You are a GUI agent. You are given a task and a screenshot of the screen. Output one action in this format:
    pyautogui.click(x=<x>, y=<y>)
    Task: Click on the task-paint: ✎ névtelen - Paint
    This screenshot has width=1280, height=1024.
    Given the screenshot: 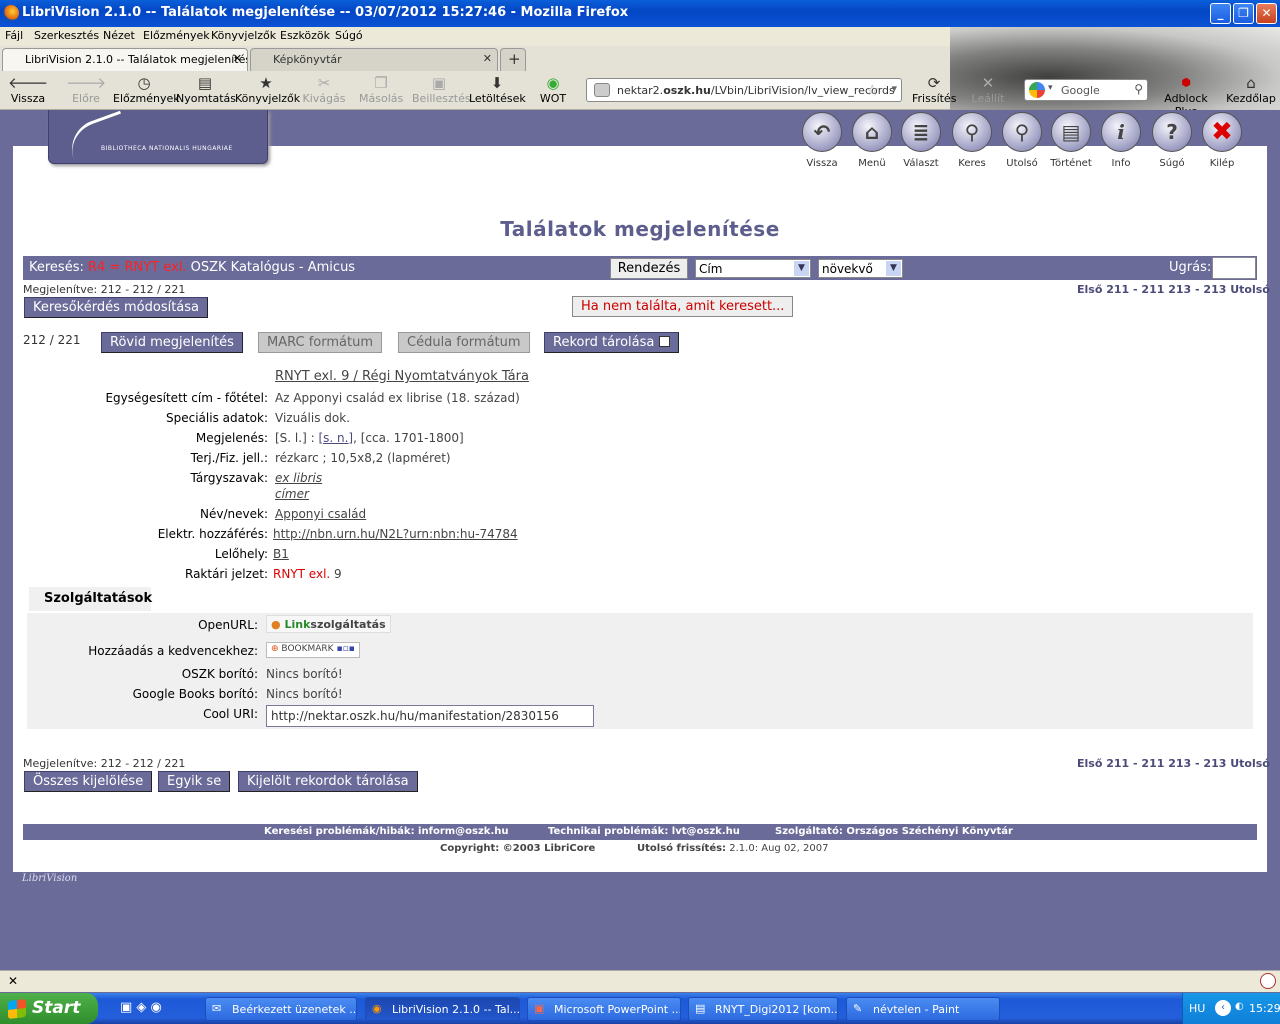 What is the action you would take?
    pyautogui.click(x=923, y=1009)
    